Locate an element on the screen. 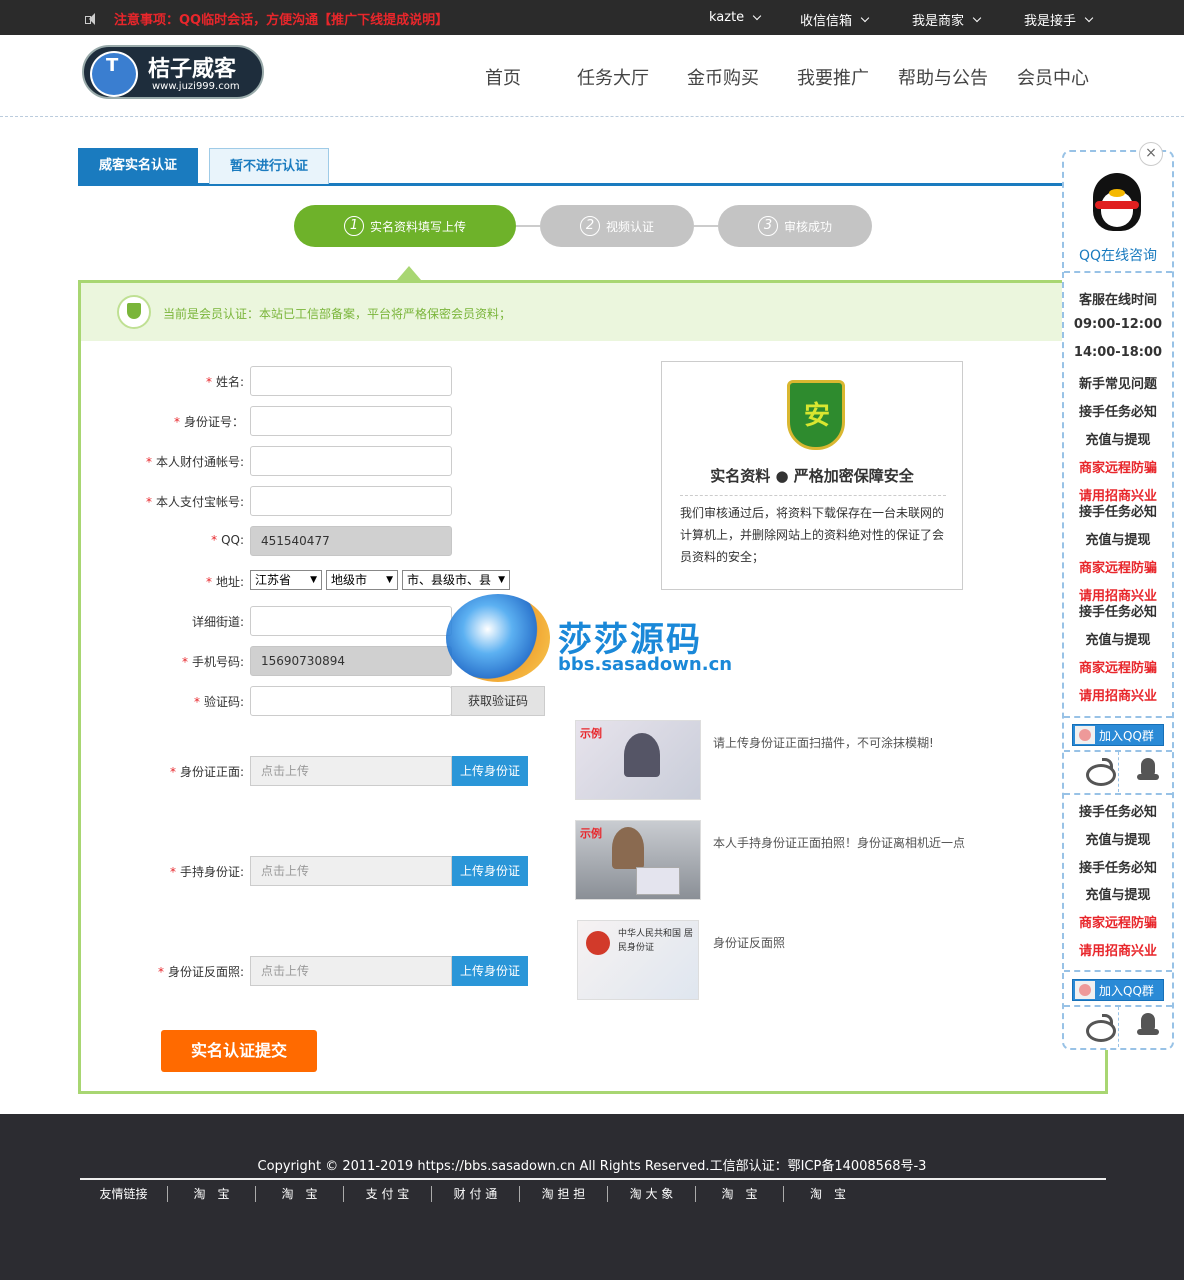  info-bar: 当前是会员认证：本站已工信部备案，平台将严格保密会员资料； is located at coordinates (593, 312).